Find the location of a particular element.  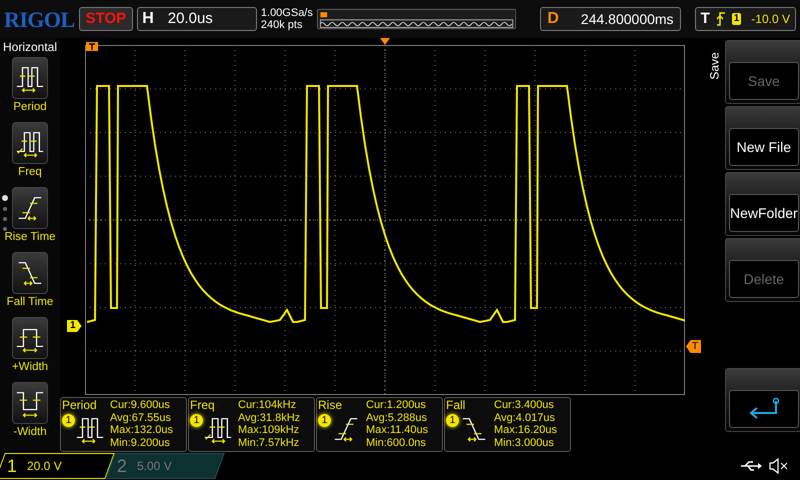

measurement-value: Cur:104kHz is located at coordinates (268, 405).